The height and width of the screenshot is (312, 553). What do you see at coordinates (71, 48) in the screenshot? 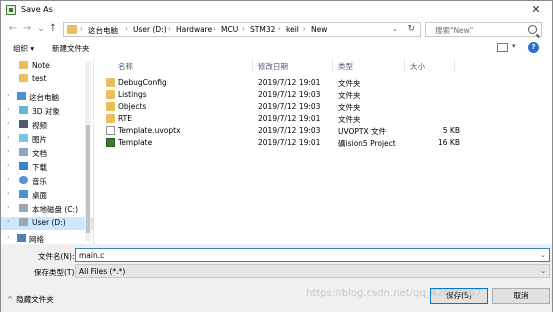
I see `new-folder-button: 新建文件夹` at bounding box center [71, 48].